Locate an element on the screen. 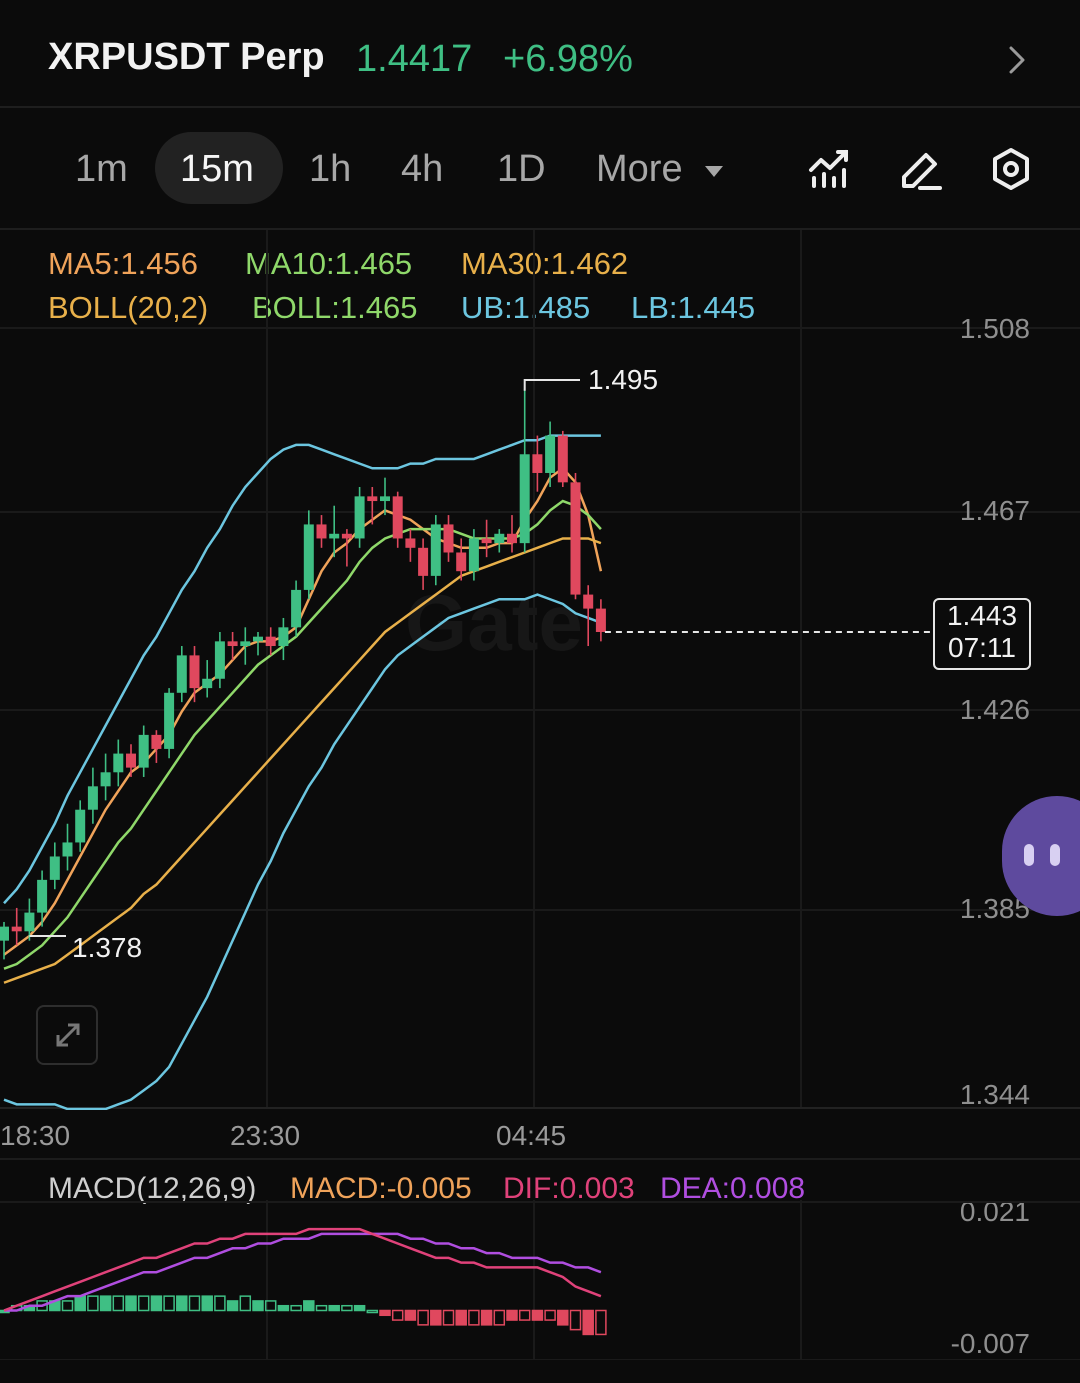 Image resolution: width=1080 pixels, height=1383 pixels. tab-15m: 15m is located at coordinates (217, 169).